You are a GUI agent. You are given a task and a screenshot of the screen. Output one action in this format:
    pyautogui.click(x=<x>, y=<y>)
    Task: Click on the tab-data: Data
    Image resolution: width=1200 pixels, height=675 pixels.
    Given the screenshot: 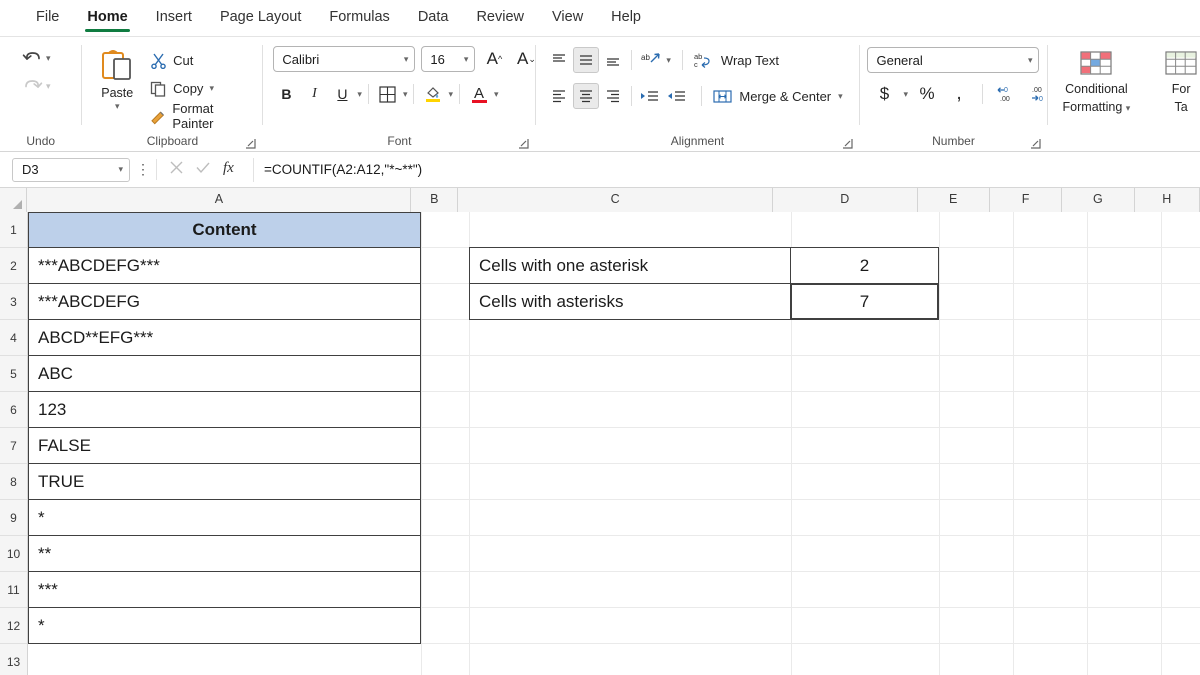 What is the action you would take?
    pyautogui.click(x=433, y=18)
    